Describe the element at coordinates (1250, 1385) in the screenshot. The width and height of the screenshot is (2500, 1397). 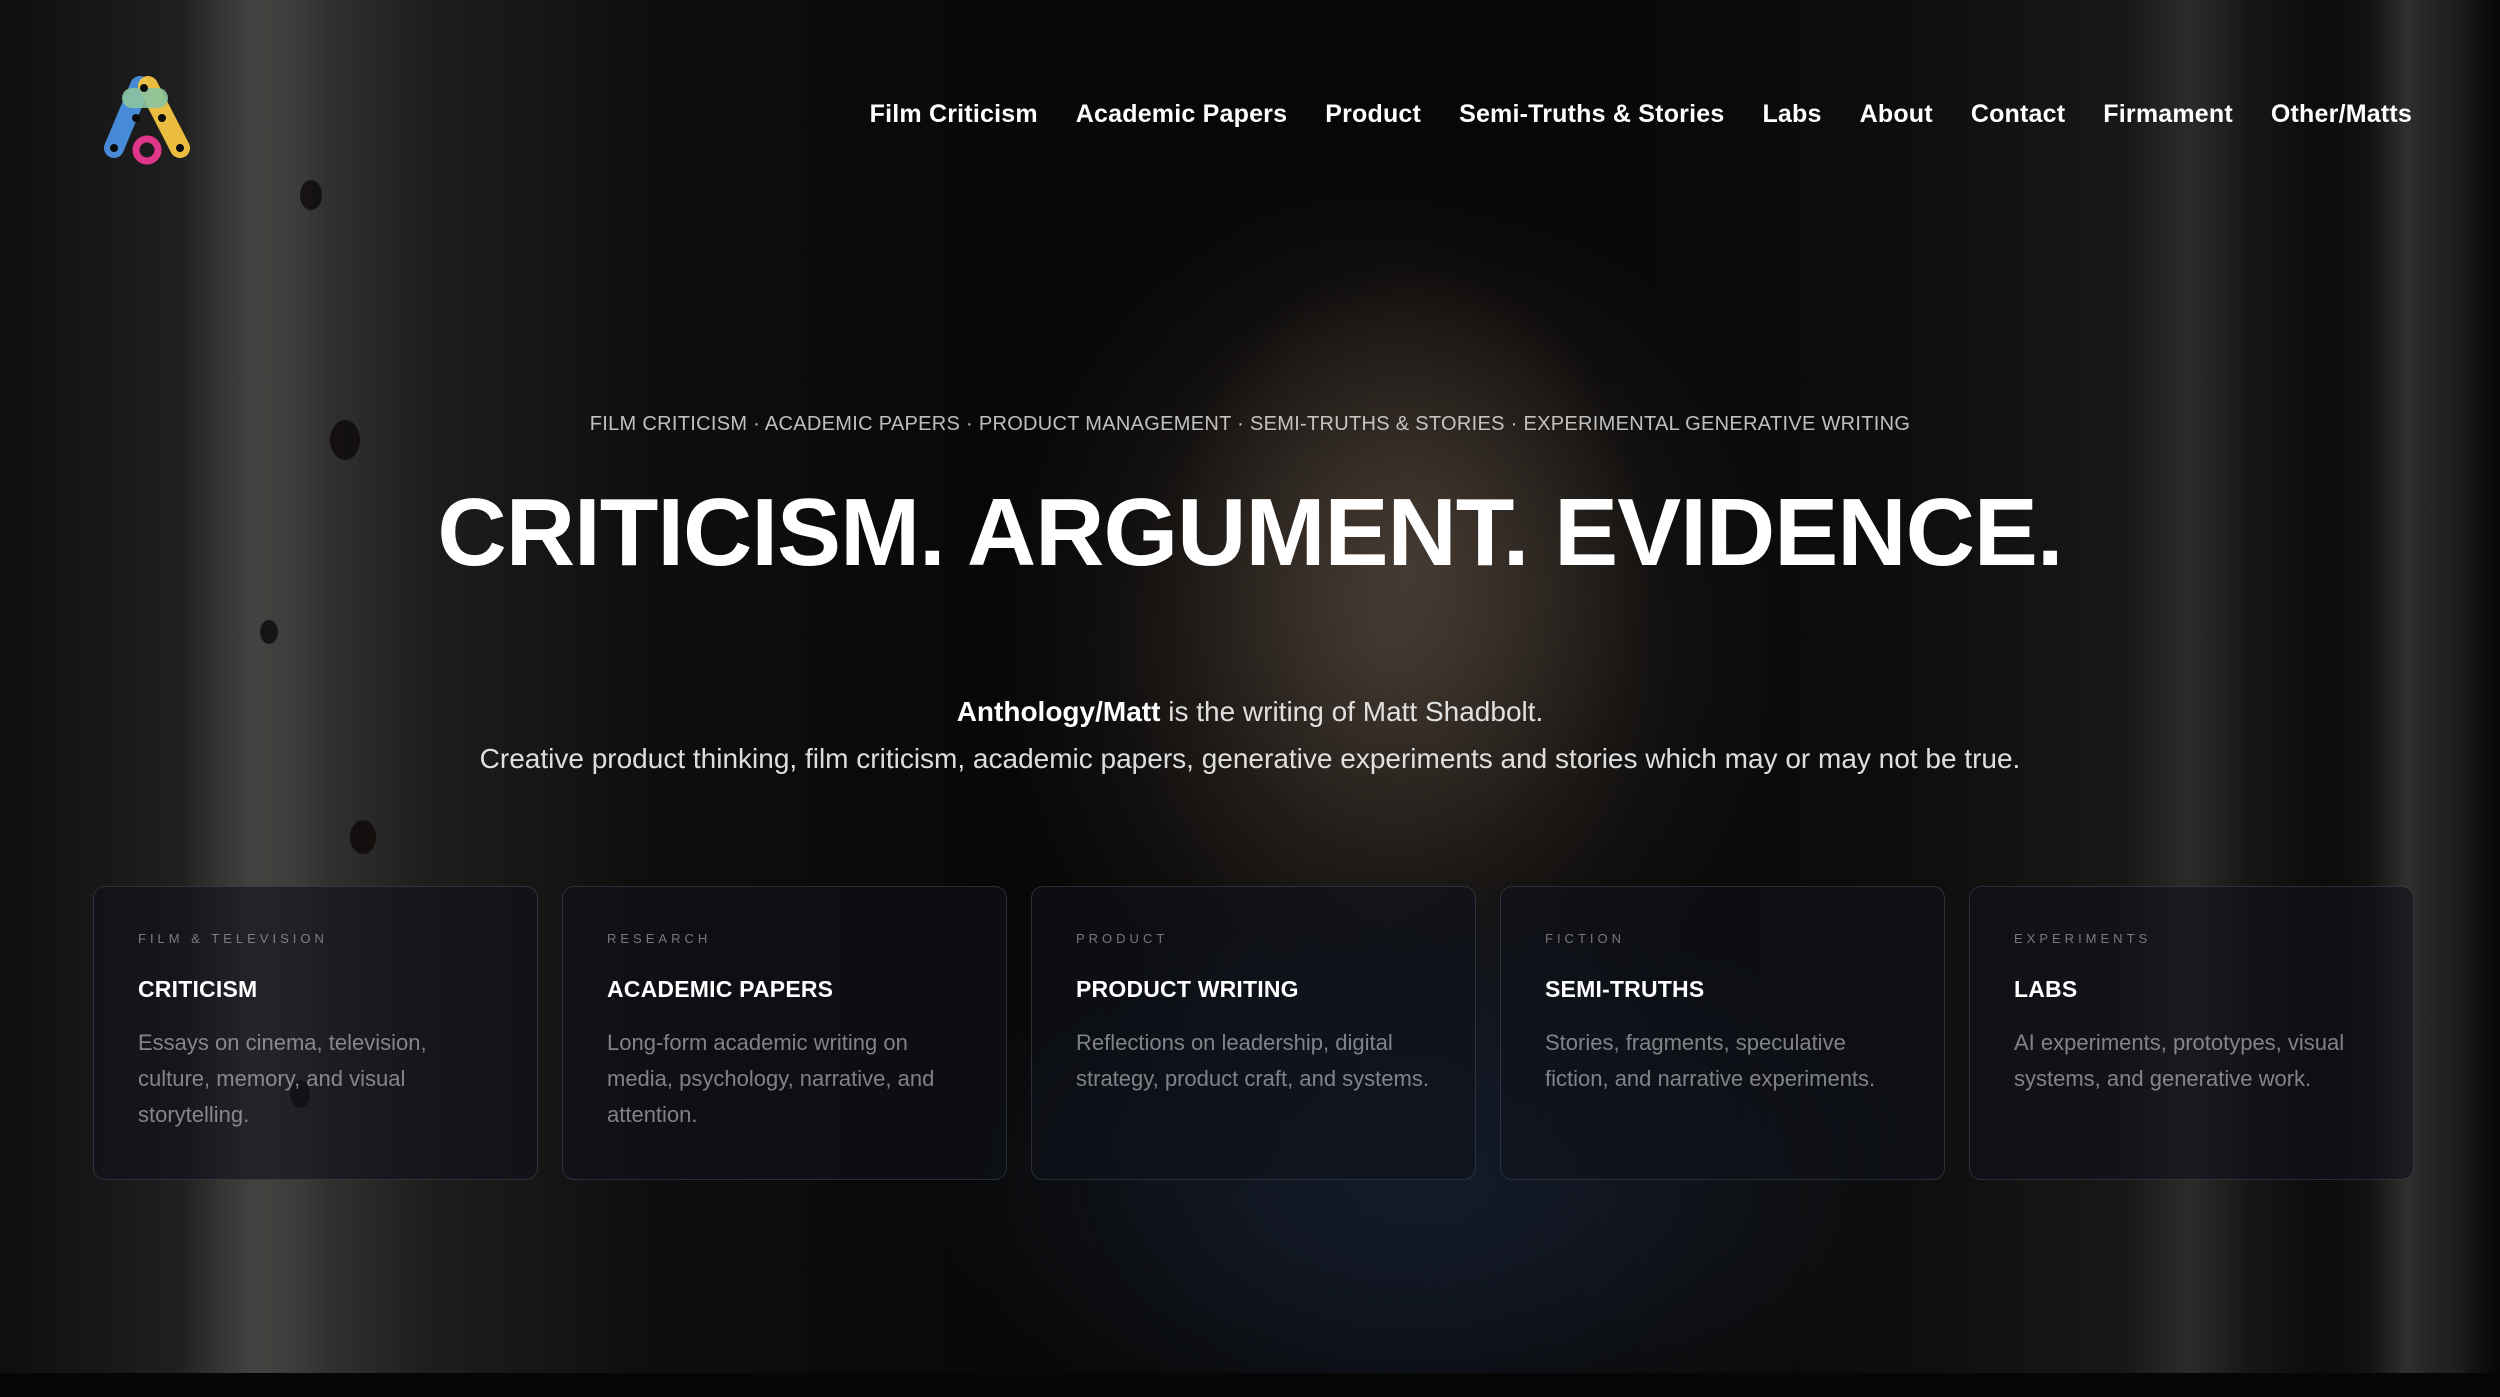
I see `page-bottom-edge` at that location.